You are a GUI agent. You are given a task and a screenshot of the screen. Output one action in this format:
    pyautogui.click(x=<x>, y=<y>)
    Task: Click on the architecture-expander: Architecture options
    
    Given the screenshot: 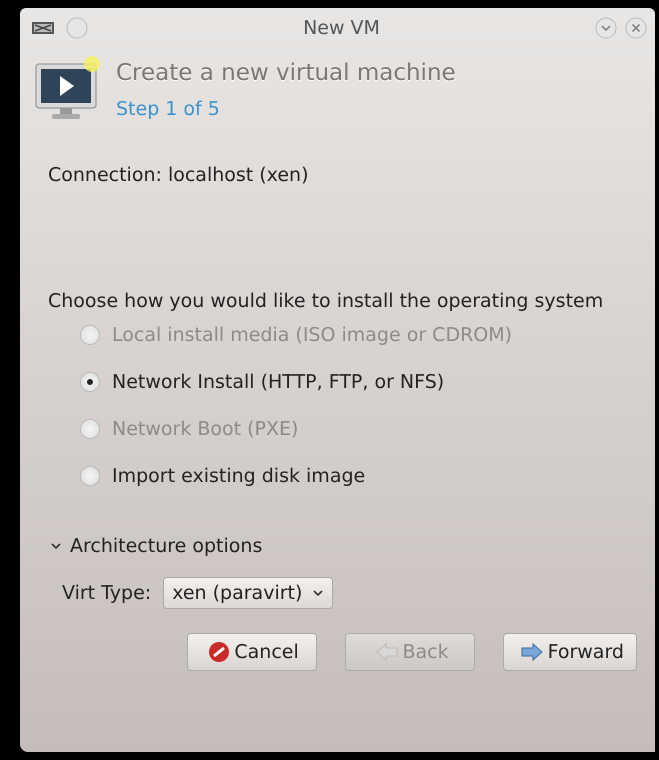 What is the action you would take?
    pyautogui.click(x=156, y=546)
    